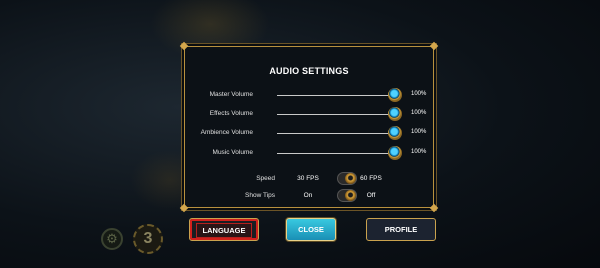 The image size is (600, 268). I want to click on master-volume-label: Master Volume, so click(231, 94).